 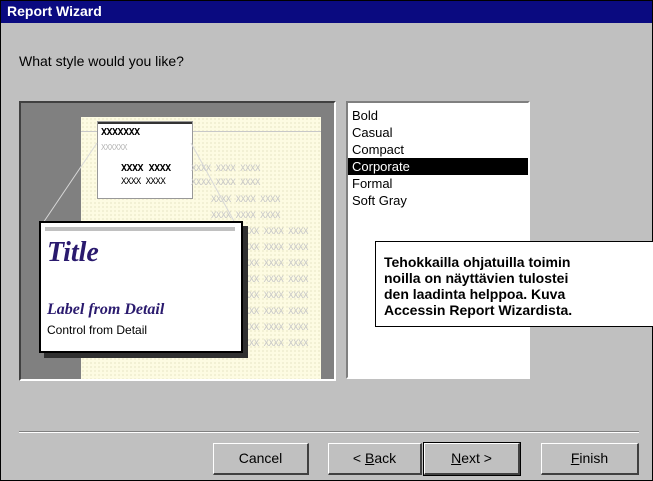 I want to click on style-option-casual: Casual, so click(x=438, y=132).